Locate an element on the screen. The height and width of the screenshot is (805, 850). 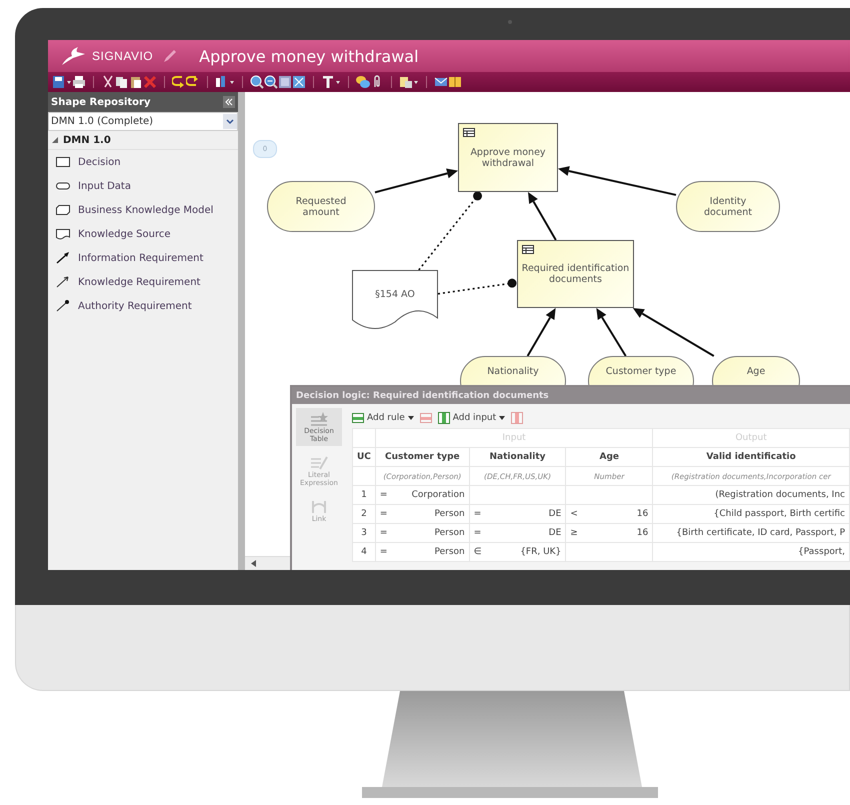
output-cell: {Passport, is located at coordinates (751, 552).